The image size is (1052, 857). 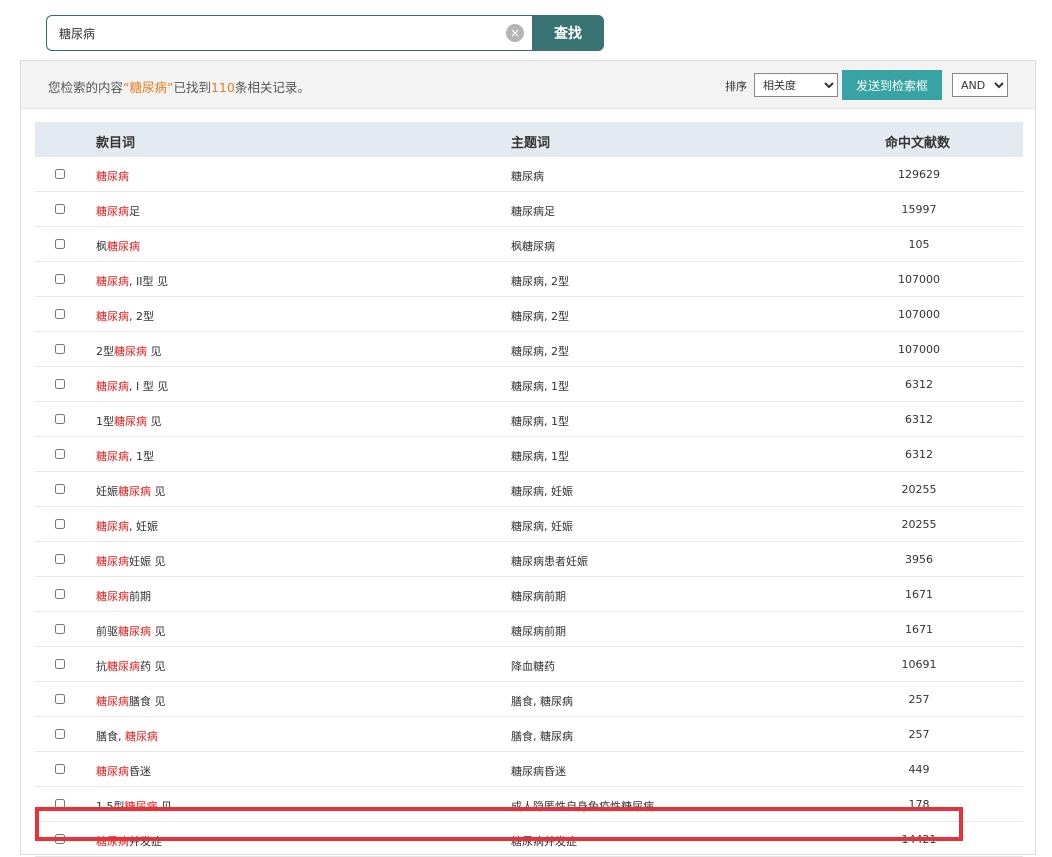 What do you see at coordinates (143, 526) in the screenshot?
I see `entry-term-suffix: , 妊娠` at bounding box center [143, 526].